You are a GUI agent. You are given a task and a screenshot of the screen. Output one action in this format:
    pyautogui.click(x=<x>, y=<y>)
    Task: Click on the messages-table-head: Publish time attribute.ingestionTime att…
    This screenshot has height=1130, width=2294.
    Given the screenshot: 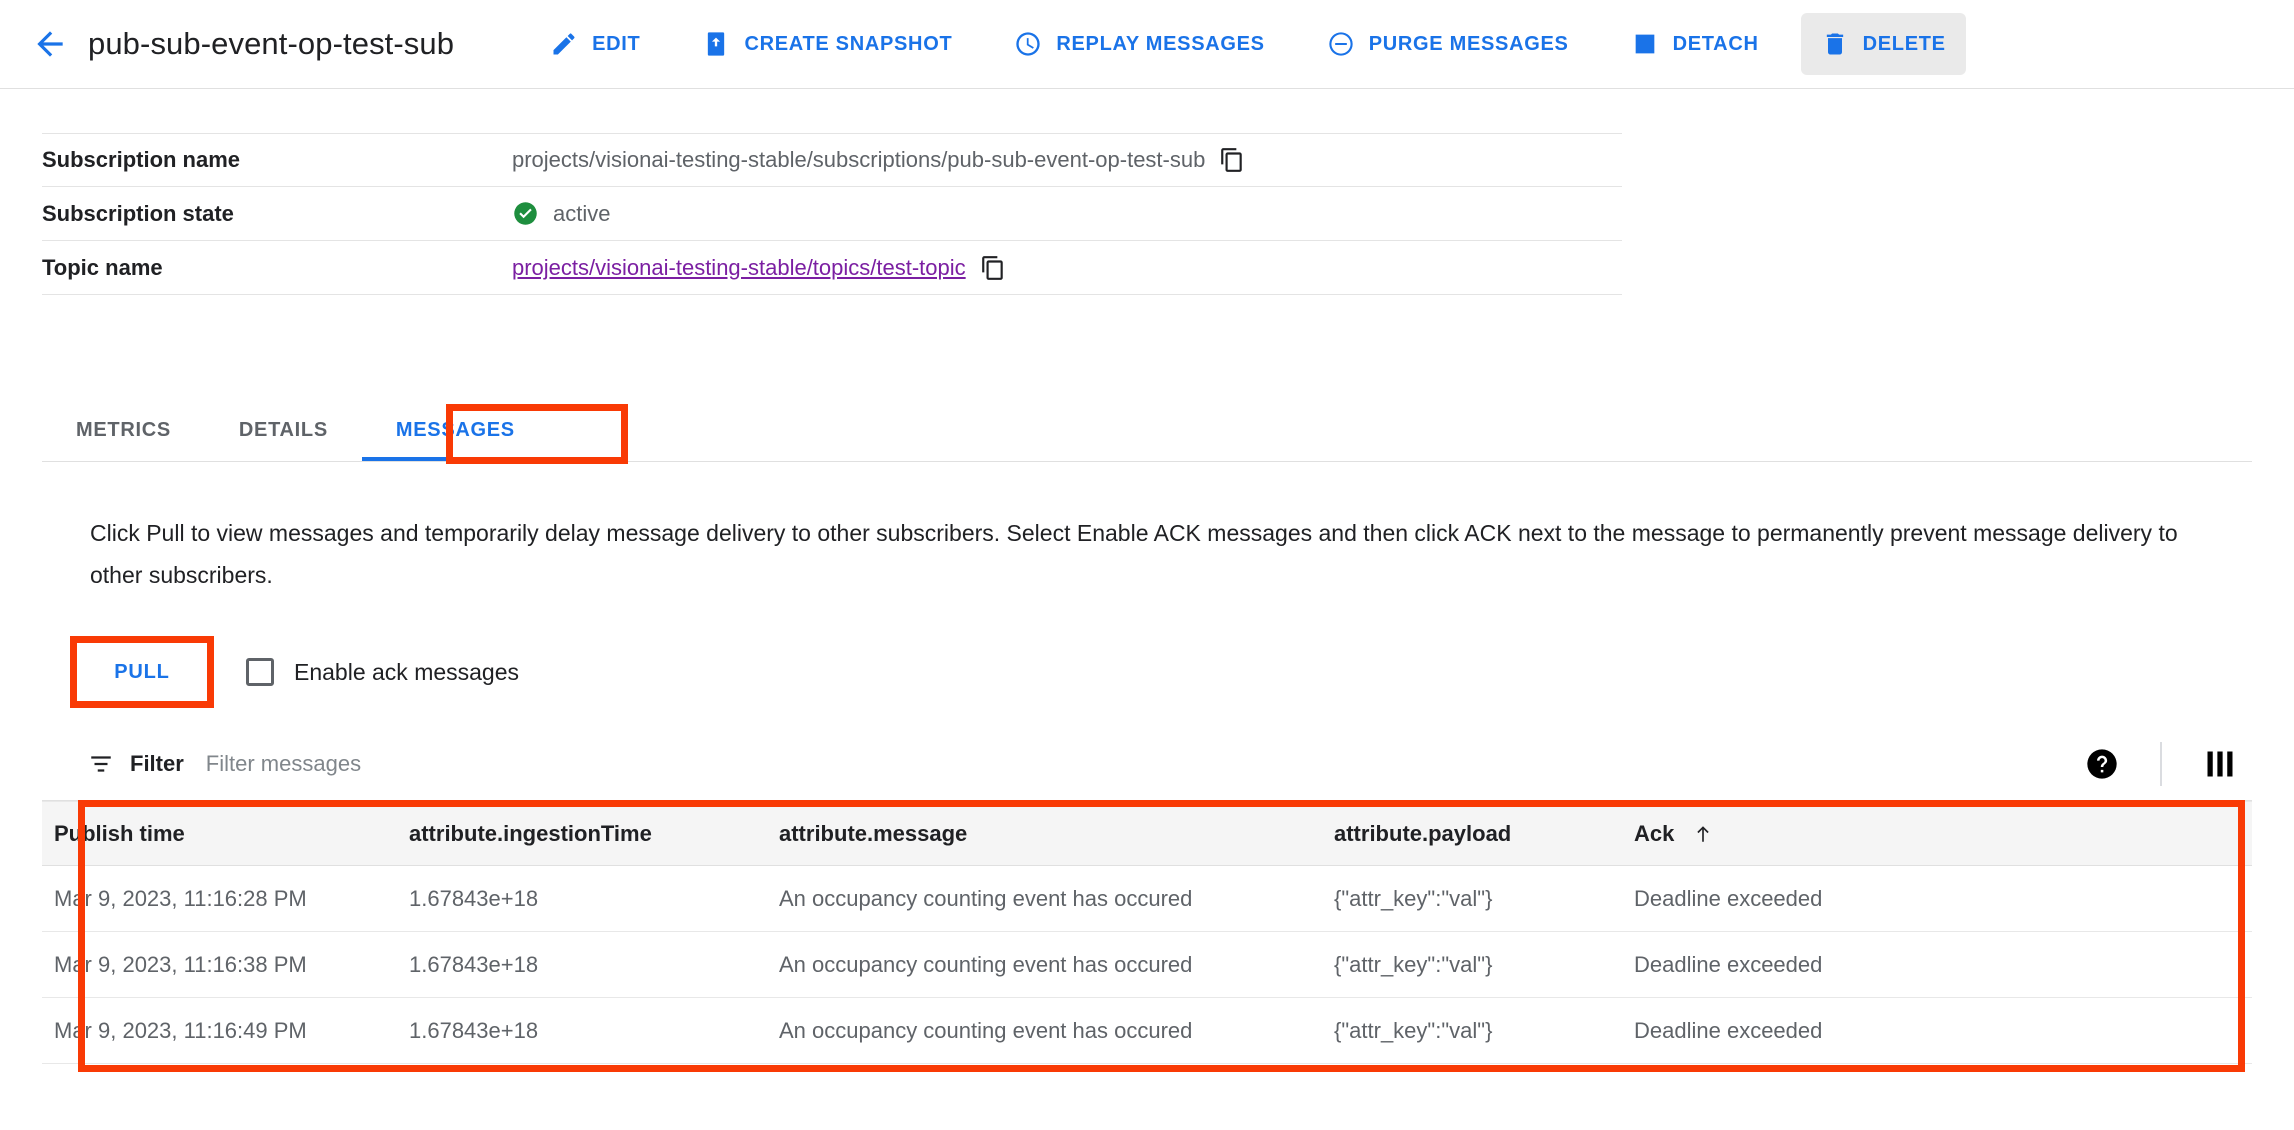 What is the action you would take?
    pyautogui.click(x=1147, y=833)
    